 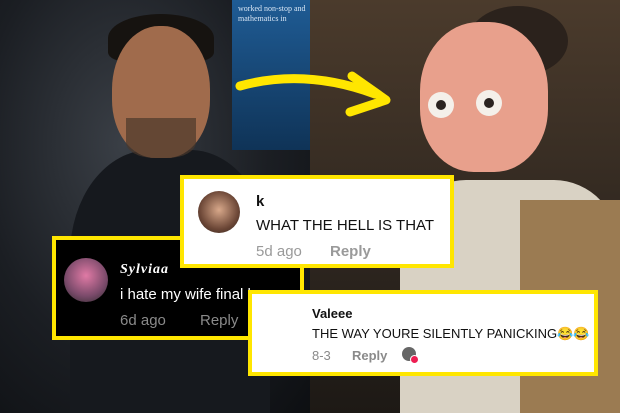 I want to click on comment-username: Valeee, so click(x=332, y=313).